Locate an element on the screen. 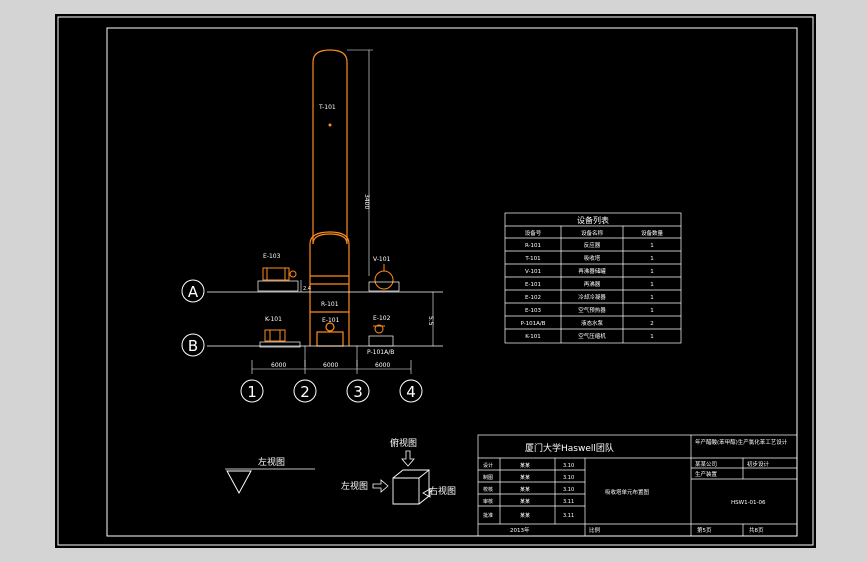  e102-foundation is located at coordinates (381, 341).